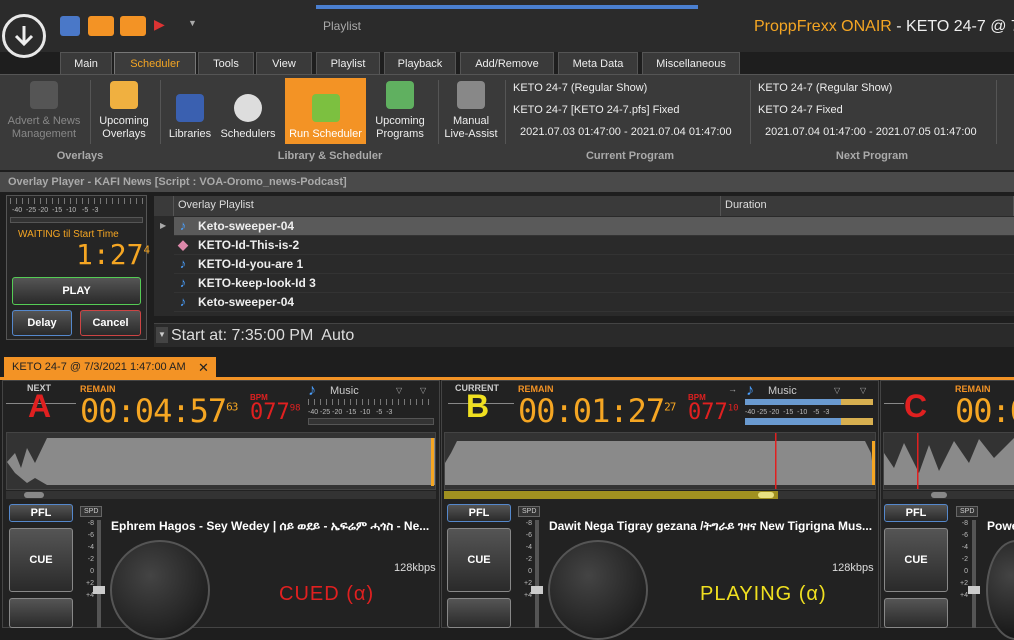 The image size is (1014, 640). Describe the element at coordinates (528, 559) in the screenshot. I see `pitch-tick: -2` at that location.